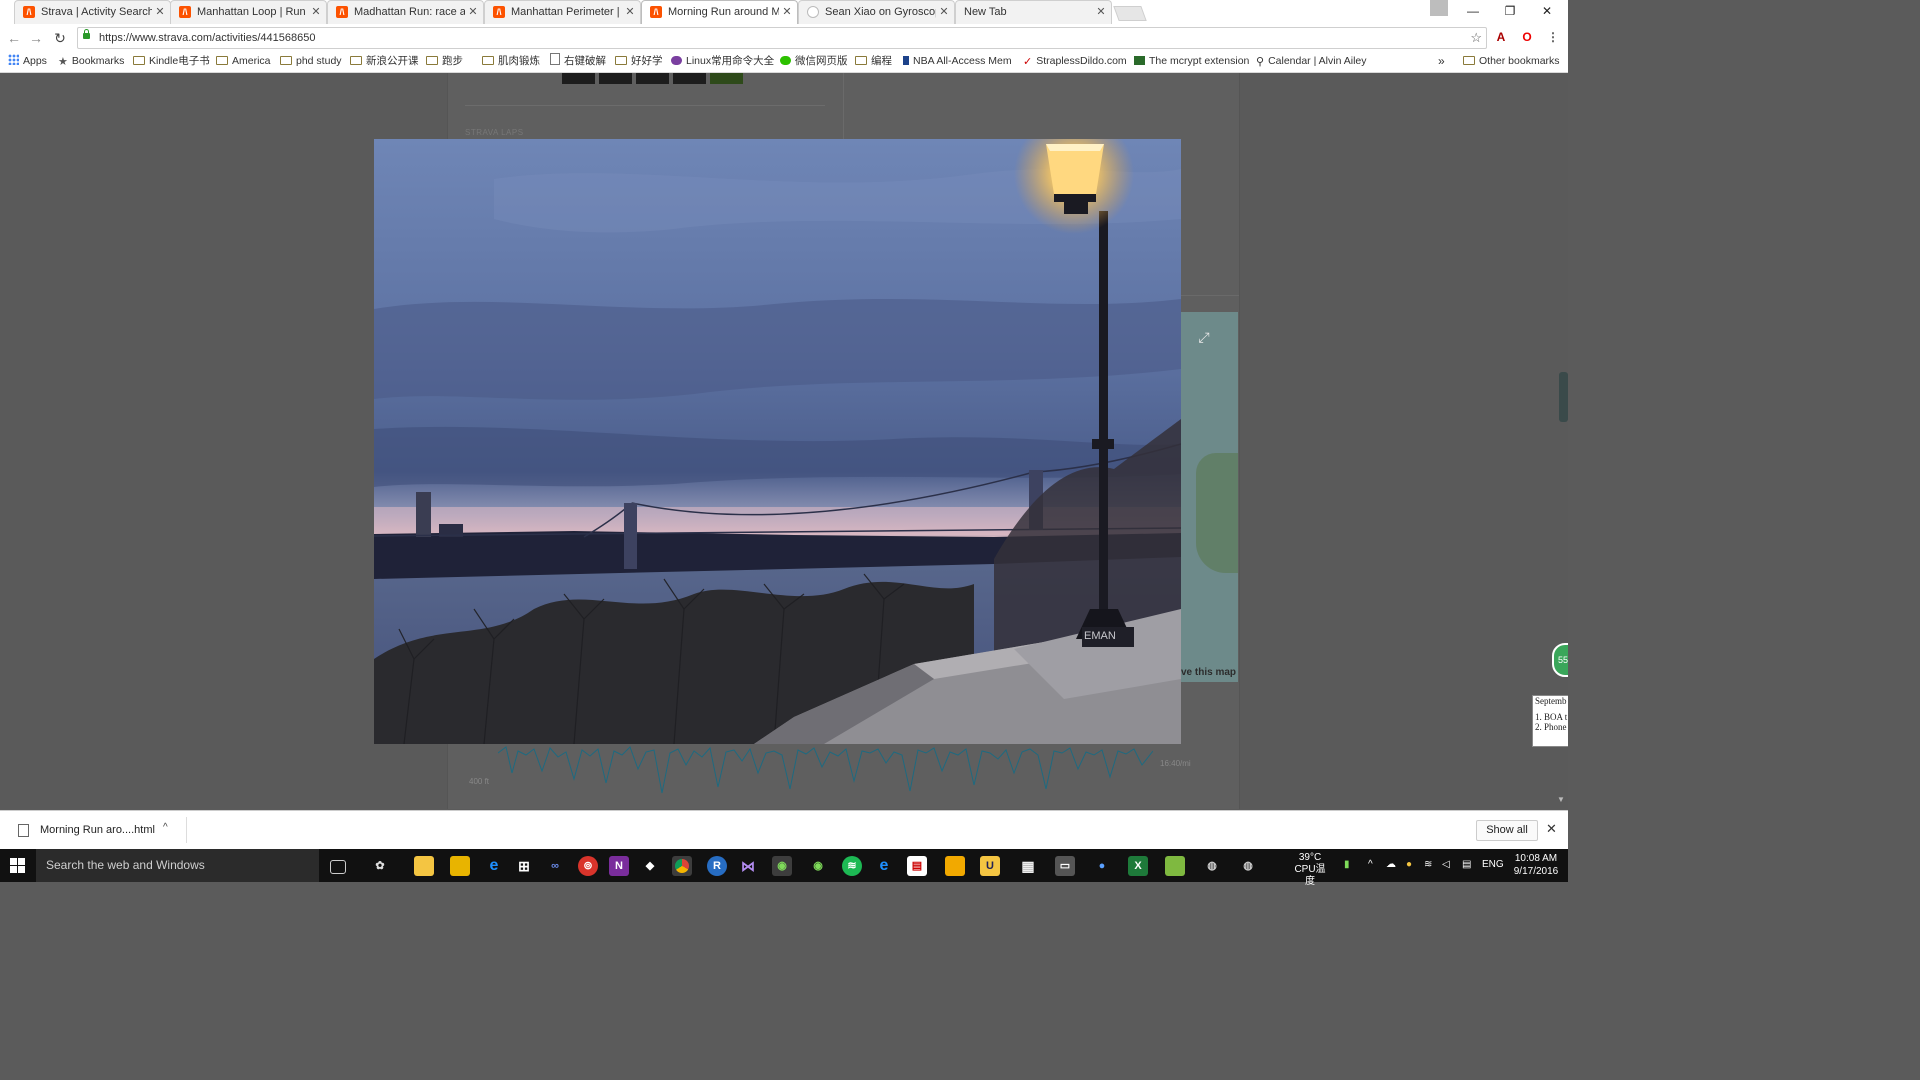 This screenshot has width=1920, height=1080. What do you see at coordinates (717, 866) in the screenshot?
I see `r-studio-icon: R` at bounding box center [717, 866].